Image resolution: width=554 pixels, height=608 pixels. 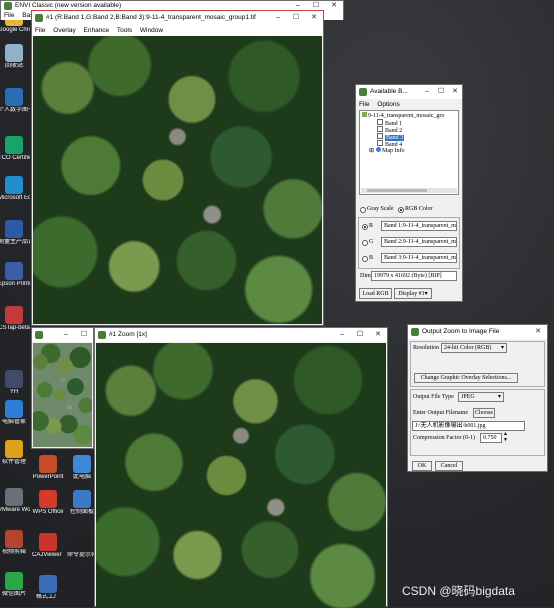 I want to click on desktop-icon: WPS Office, so click(x=48, y=503).